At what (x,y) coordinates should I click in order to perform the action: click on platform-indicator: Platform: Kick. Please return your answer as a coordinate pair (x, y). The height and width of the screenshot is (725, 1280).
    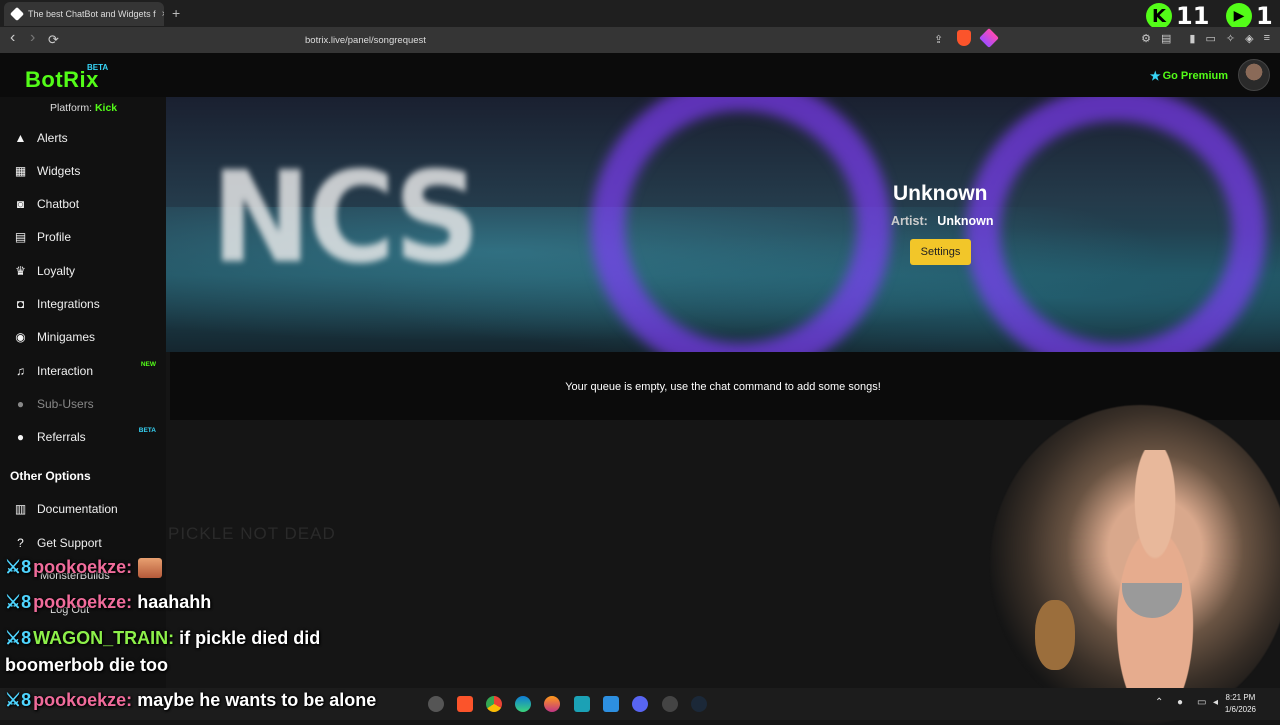
    Looking at the image, I should click on (83, 108).